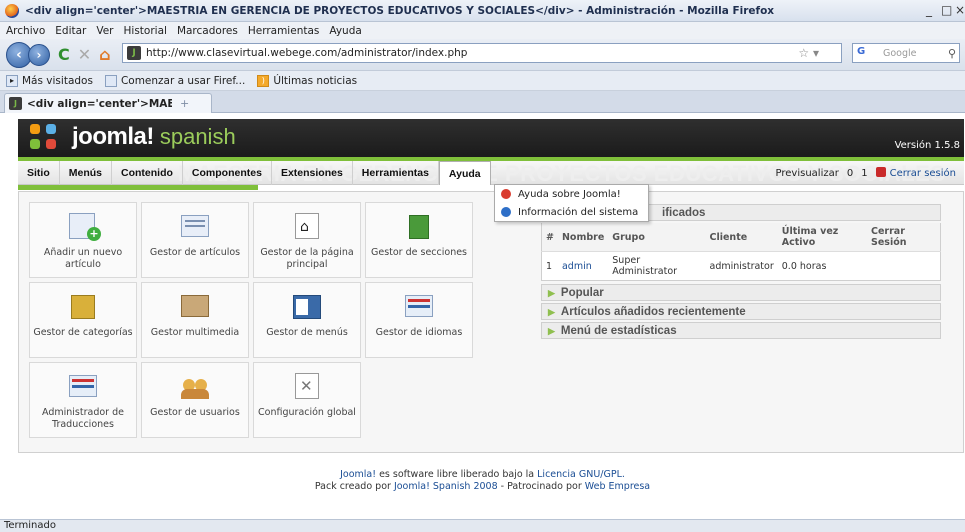 The height and width of the screenshot is (532, 965). Describe the element at coordinates (549, 266) in the screenshot. I see `cell-num: 1` at that location.